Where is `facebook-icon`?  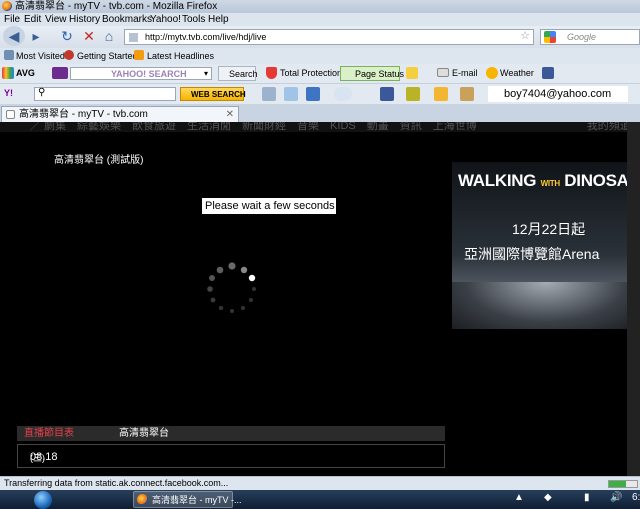 facebook-icon is located at coordinates (548, 73).